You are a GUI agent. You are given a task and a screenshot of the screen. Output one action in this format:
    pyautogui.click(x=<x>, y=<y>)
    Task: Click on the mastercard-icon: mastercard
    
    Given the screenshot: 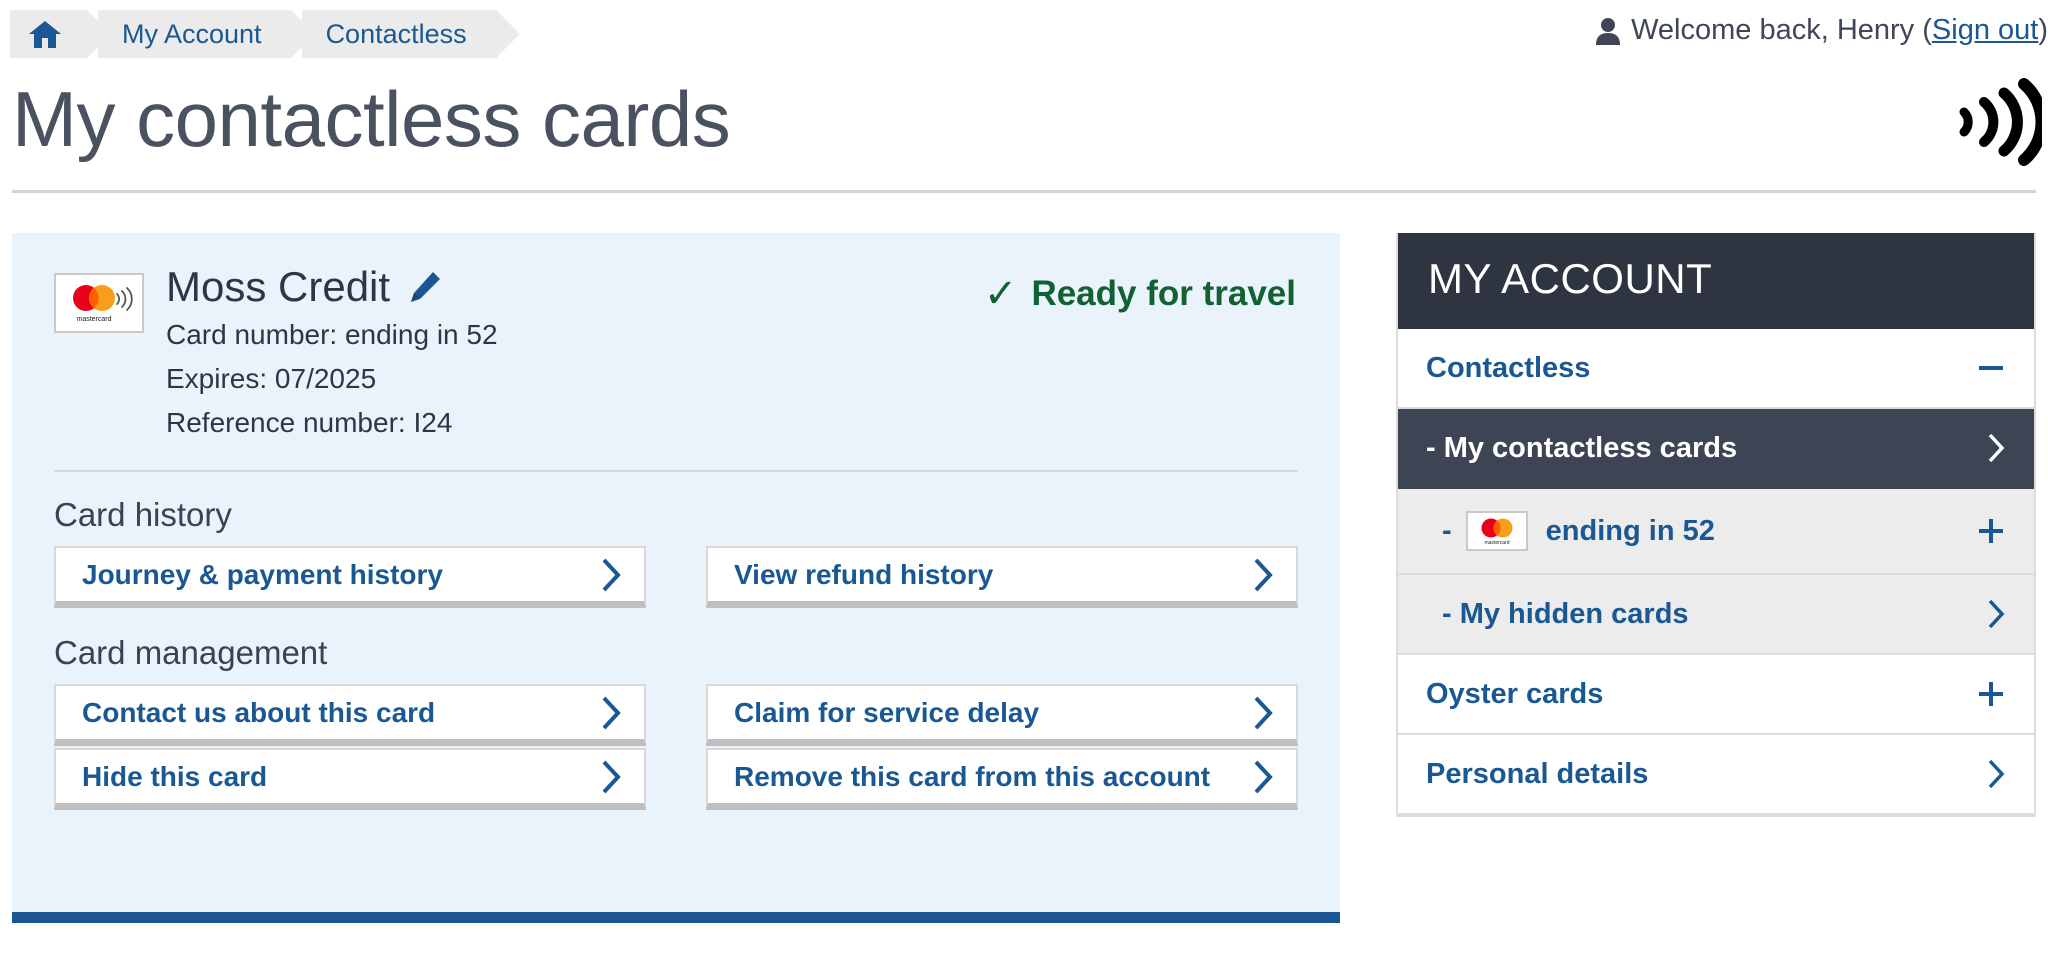 What is the action you would take?
    pyautogui.click(x=1496, y=531)
    